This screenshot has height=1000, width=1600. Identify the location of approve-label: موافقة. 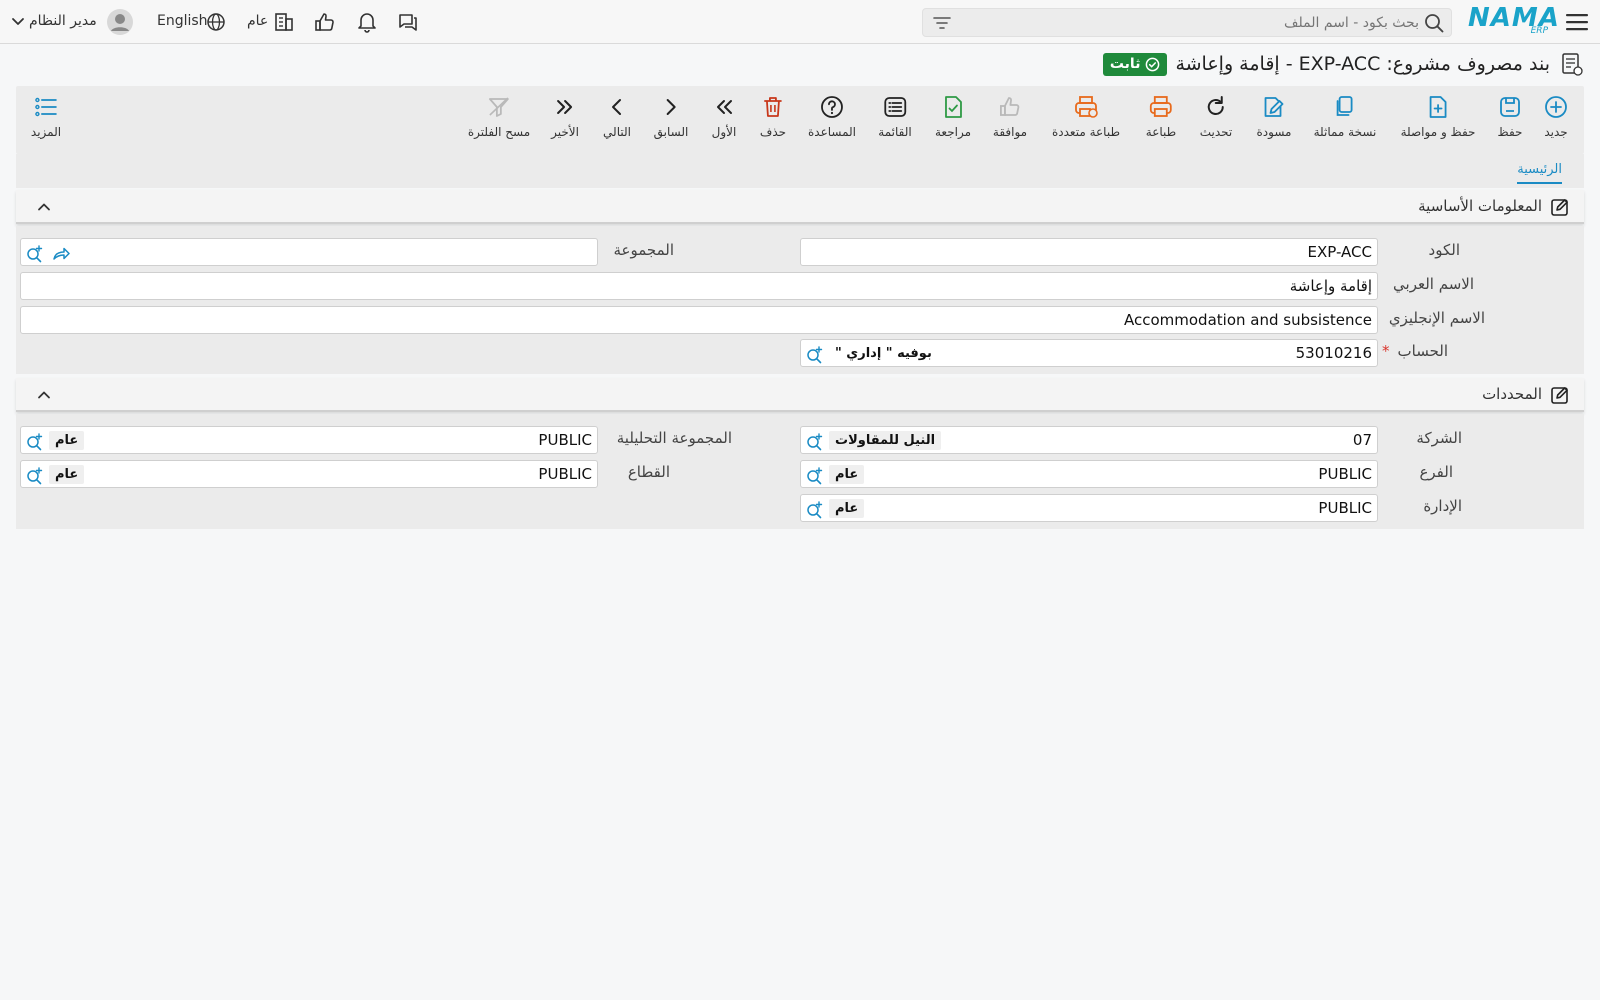
(1010, 132).